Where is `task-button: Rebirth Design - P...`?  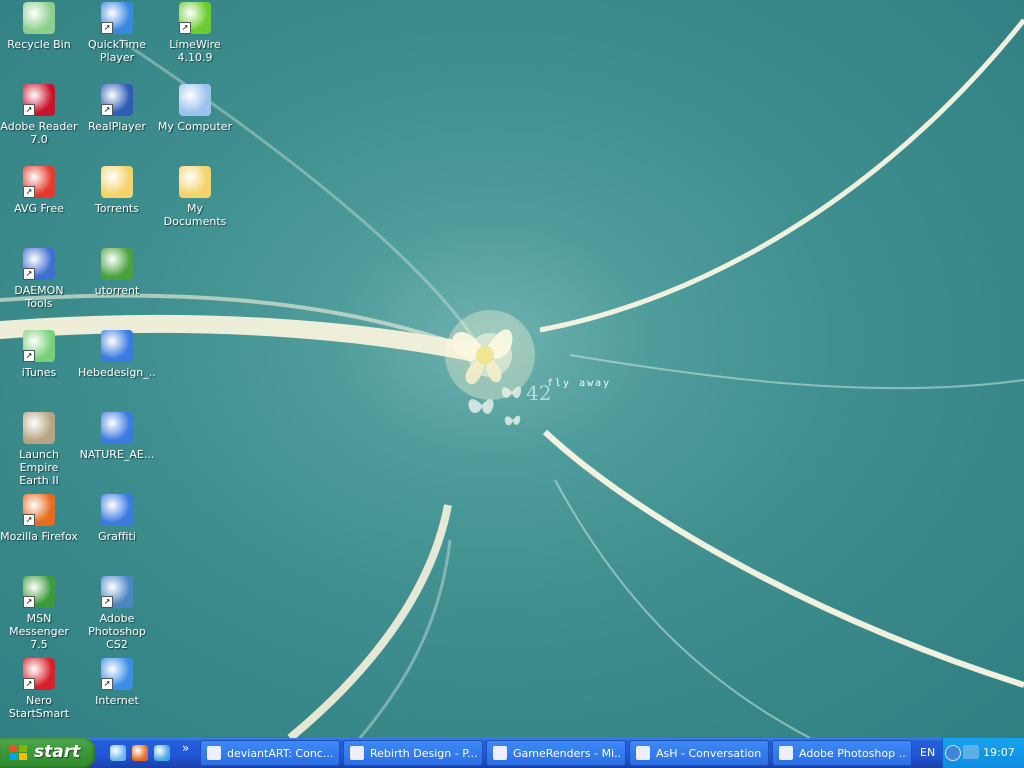 task-button: Rebirth Design - P... is located at coordinates (413, 753).